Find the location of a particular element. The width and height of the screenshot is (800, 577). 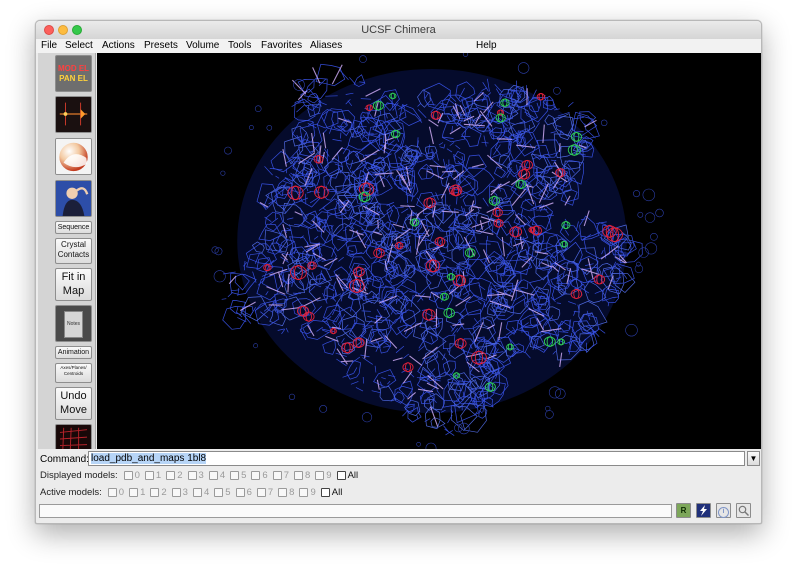

side-view-icon is located at coordinates (73, 114).